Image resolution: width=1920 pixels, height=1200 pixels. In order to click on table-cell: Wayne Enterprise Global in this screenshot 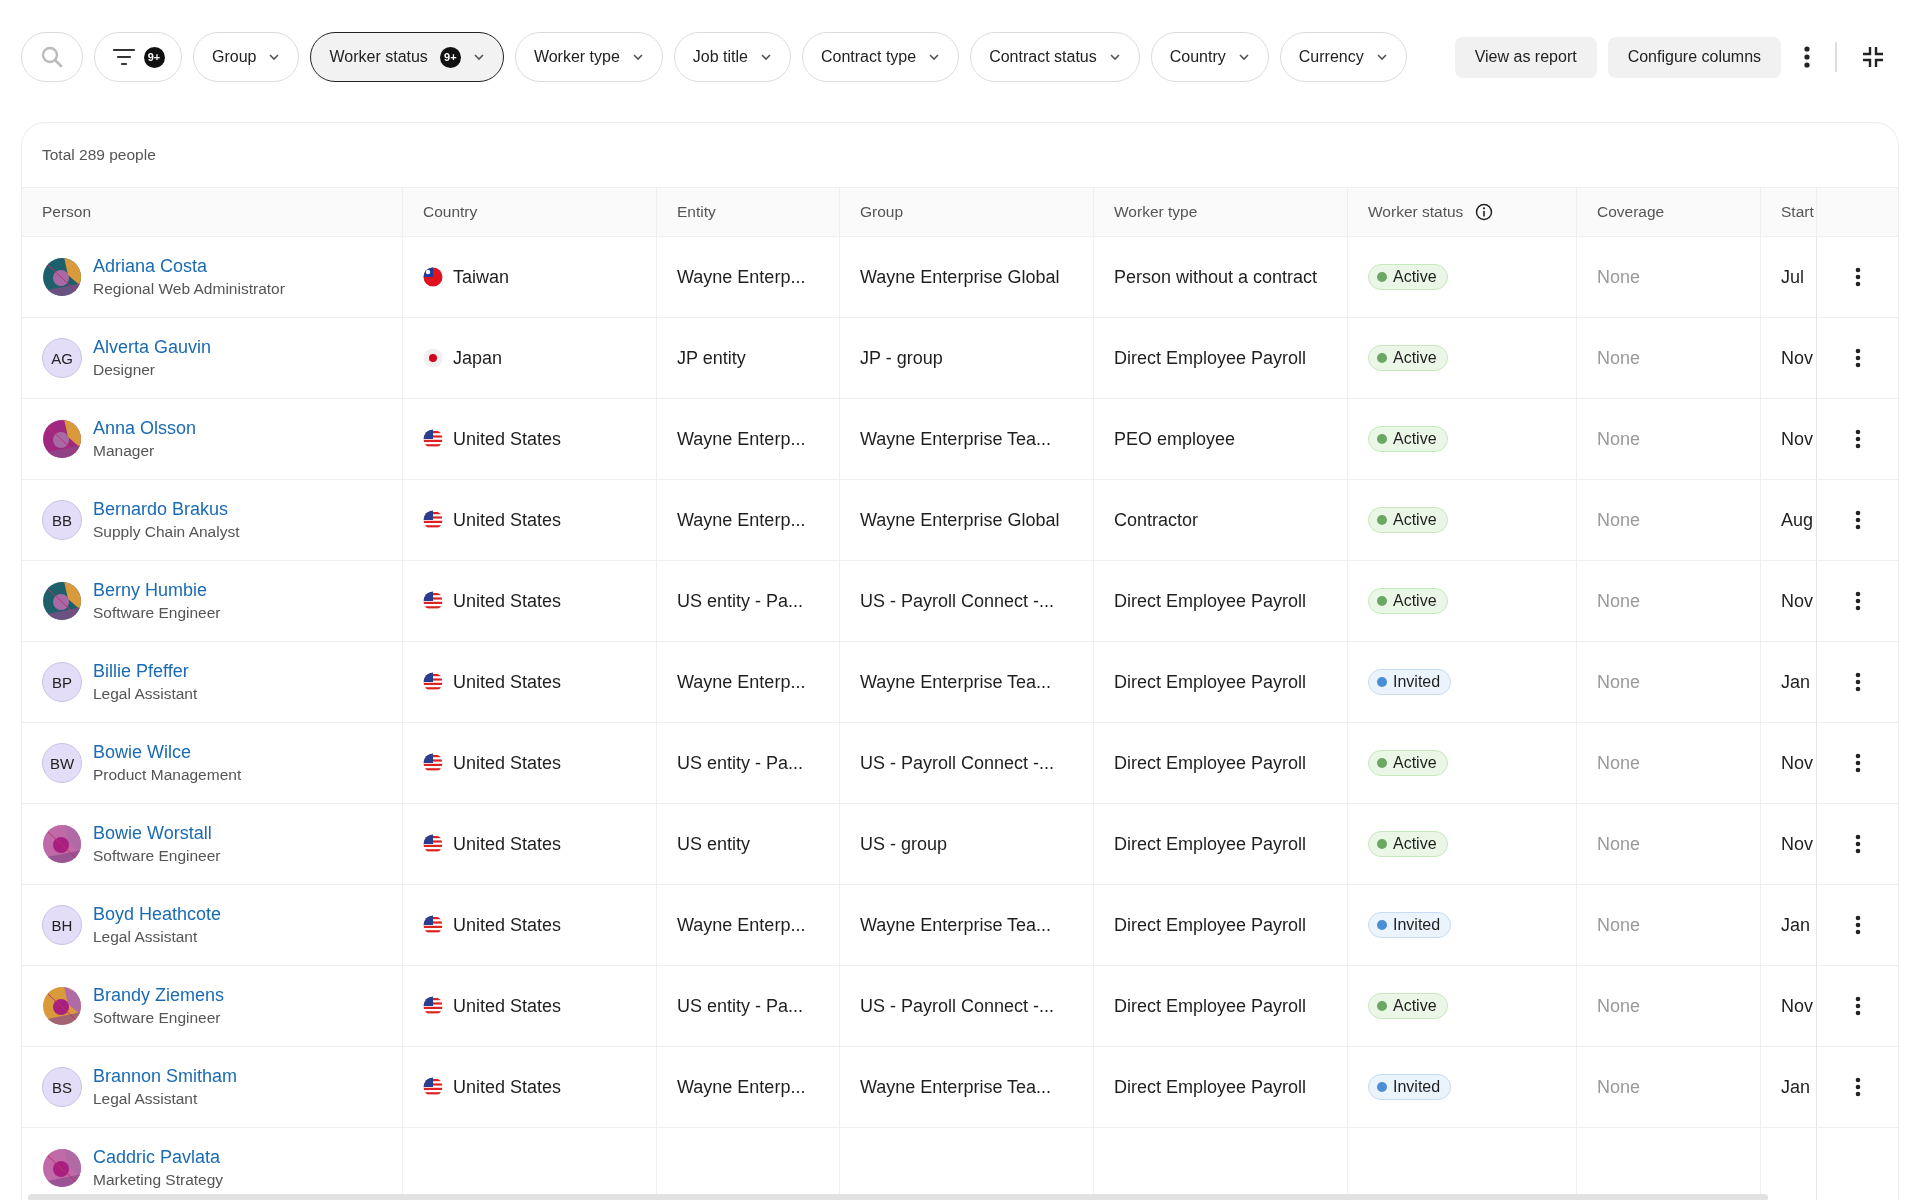, I will do `click(967, 520)`.